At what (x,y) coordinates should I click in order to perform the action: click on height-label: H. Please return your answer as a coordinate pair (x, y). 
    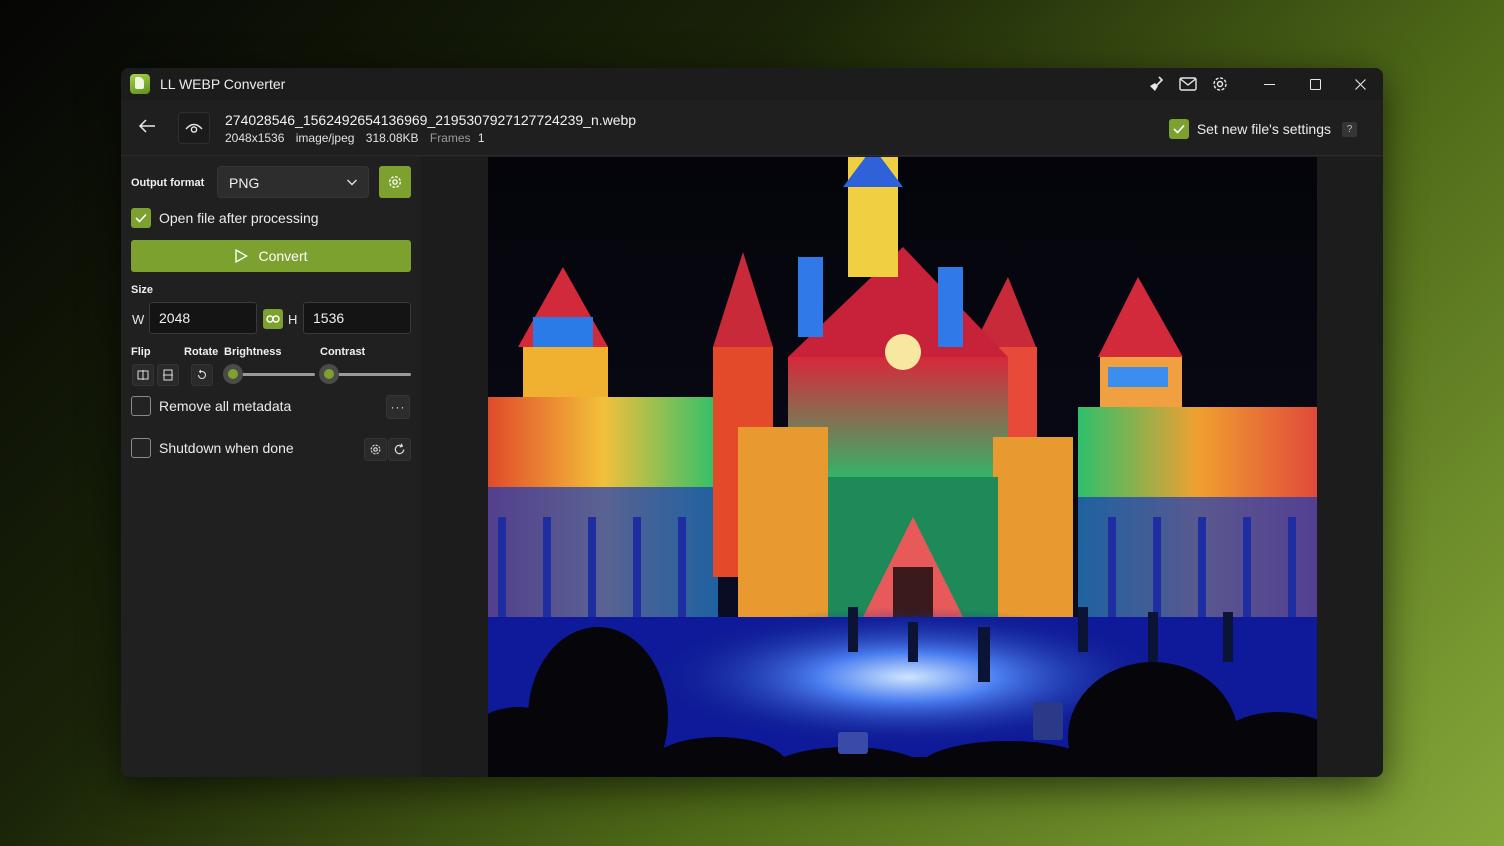
    Looking at the image, I should click on (293, 319).